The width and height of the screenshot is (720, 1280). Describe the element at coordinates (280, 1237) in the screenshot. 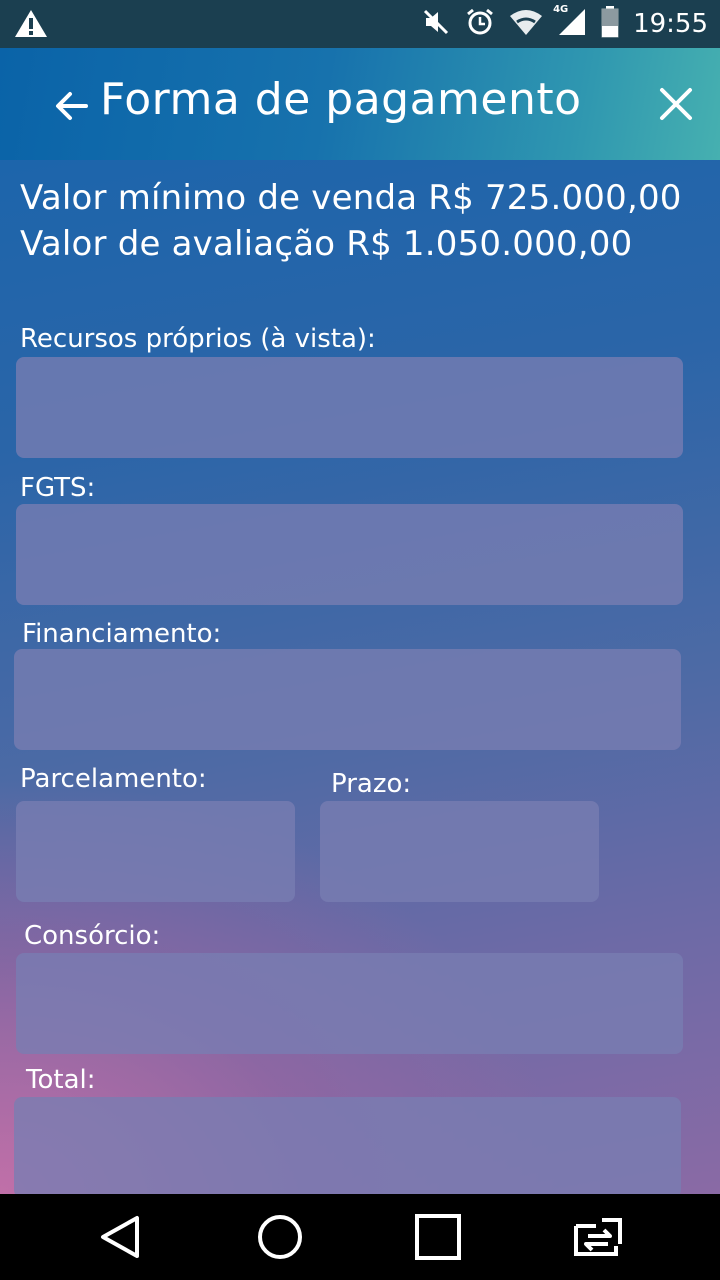

I see `home-circle-icon` at that location.